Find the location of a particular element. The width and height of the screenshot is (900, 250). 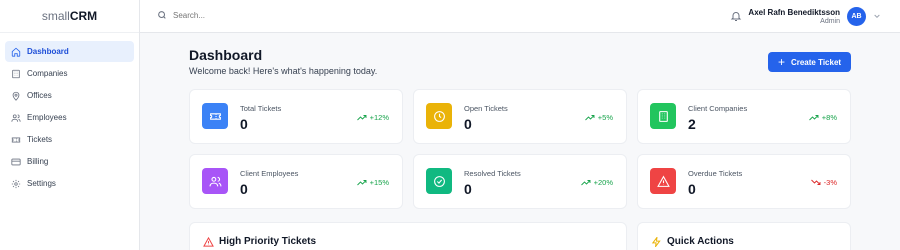

sidebar-item-employees: Employees is located at coordinates (69, 117).